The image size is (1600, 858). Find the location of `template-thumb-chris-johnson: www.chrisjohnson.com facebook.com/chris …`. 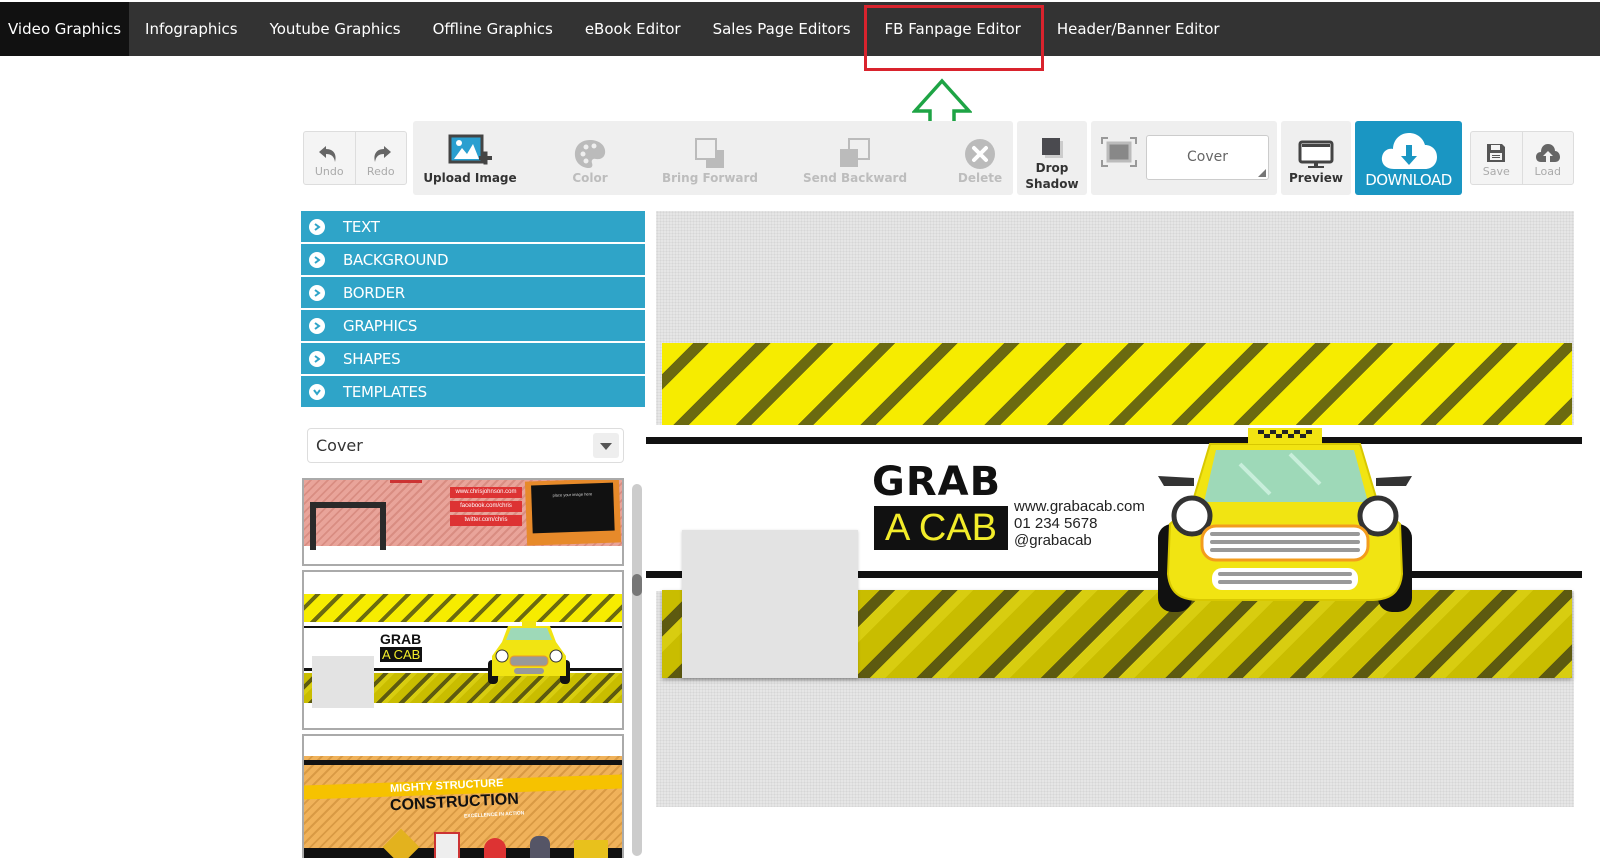

template-thumb-chris-johnson: www.chrisjohnson.com facebook.com/chris … is located at coordinates (463, 522).